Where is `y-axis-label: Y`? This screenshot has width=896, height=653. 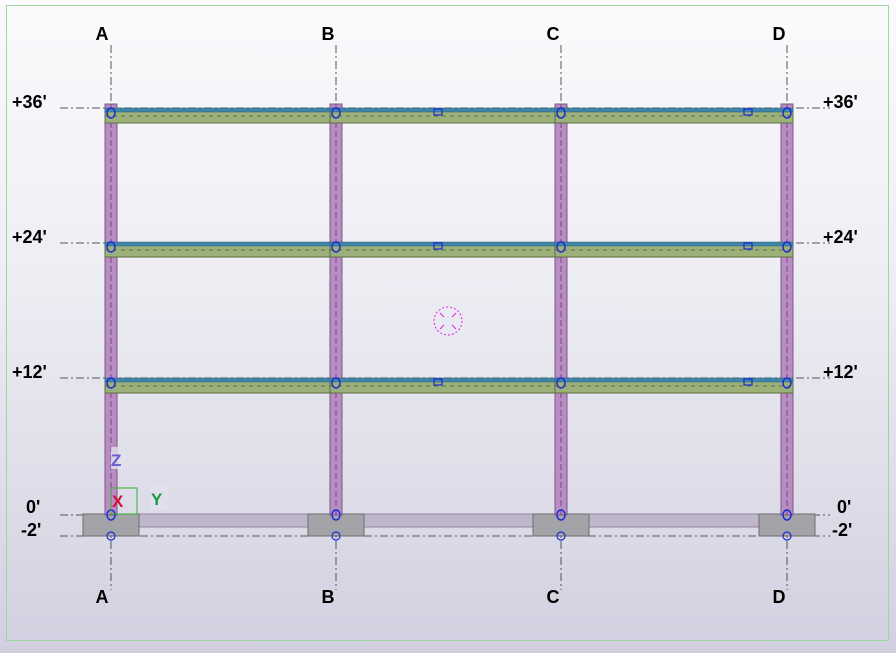
y-axis-label: Y is located at coordinates (157, 499).